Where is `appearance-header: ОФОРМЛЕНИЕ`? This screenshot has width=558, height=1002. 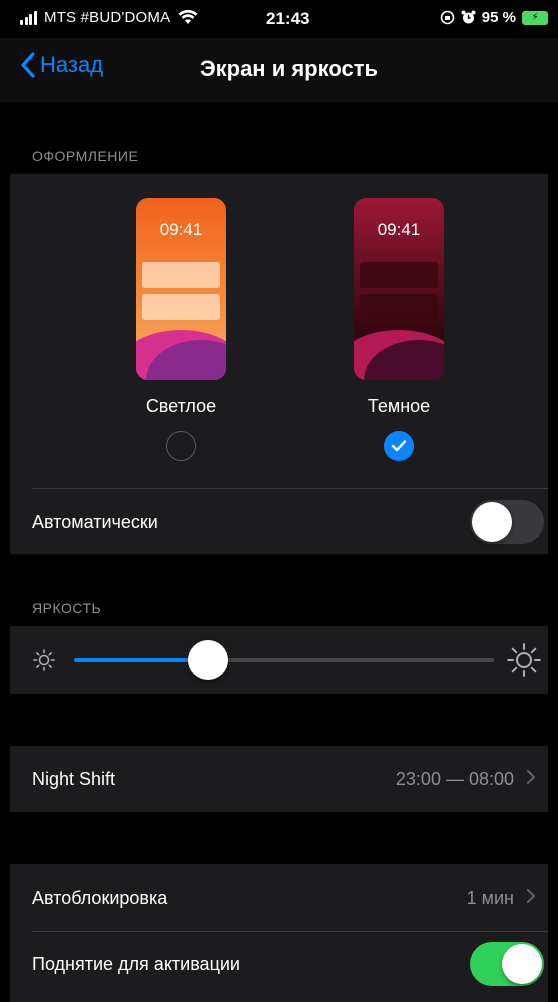
appearance-header: ОФОРМЛЕНИЕ is located at coordinates (85, 156).